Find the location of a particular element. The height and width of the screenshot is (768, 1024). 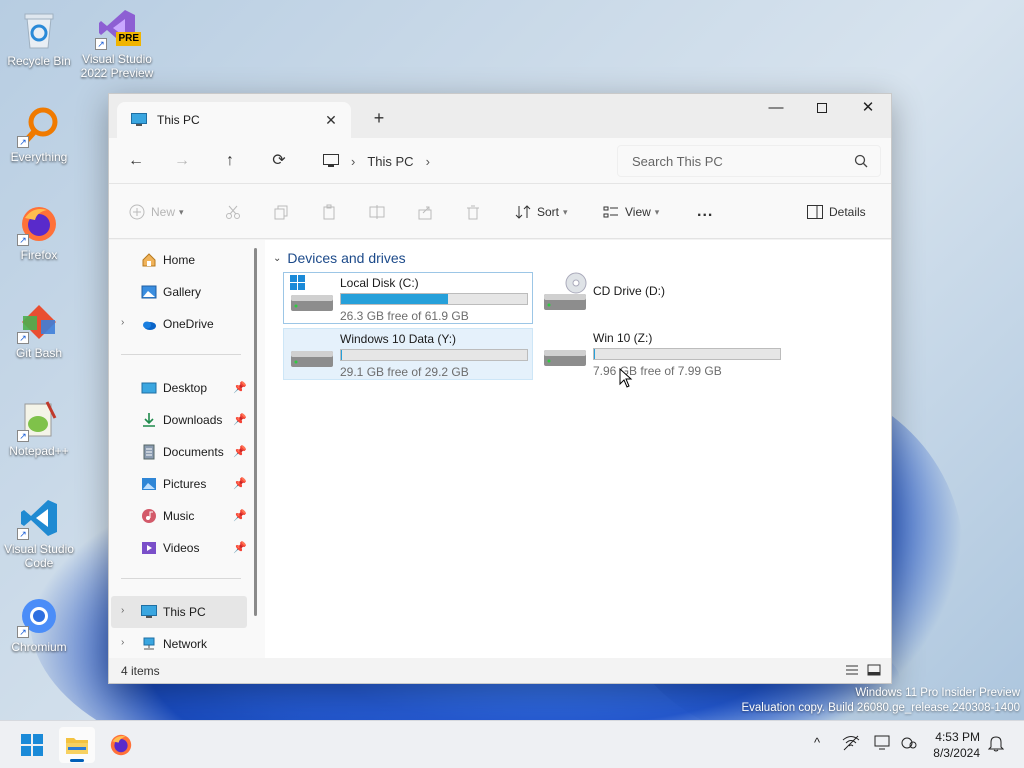

search-input: Search This PC is located at coordinates (749, 161).